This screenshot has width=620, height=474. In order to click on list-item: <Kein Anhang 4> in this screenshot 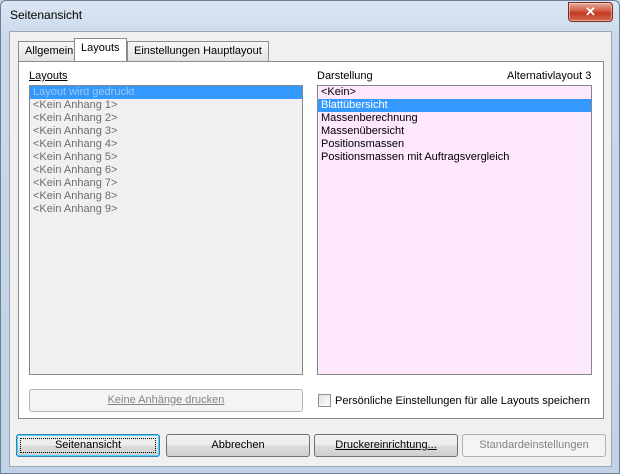, I will do `click(166, 144)`.